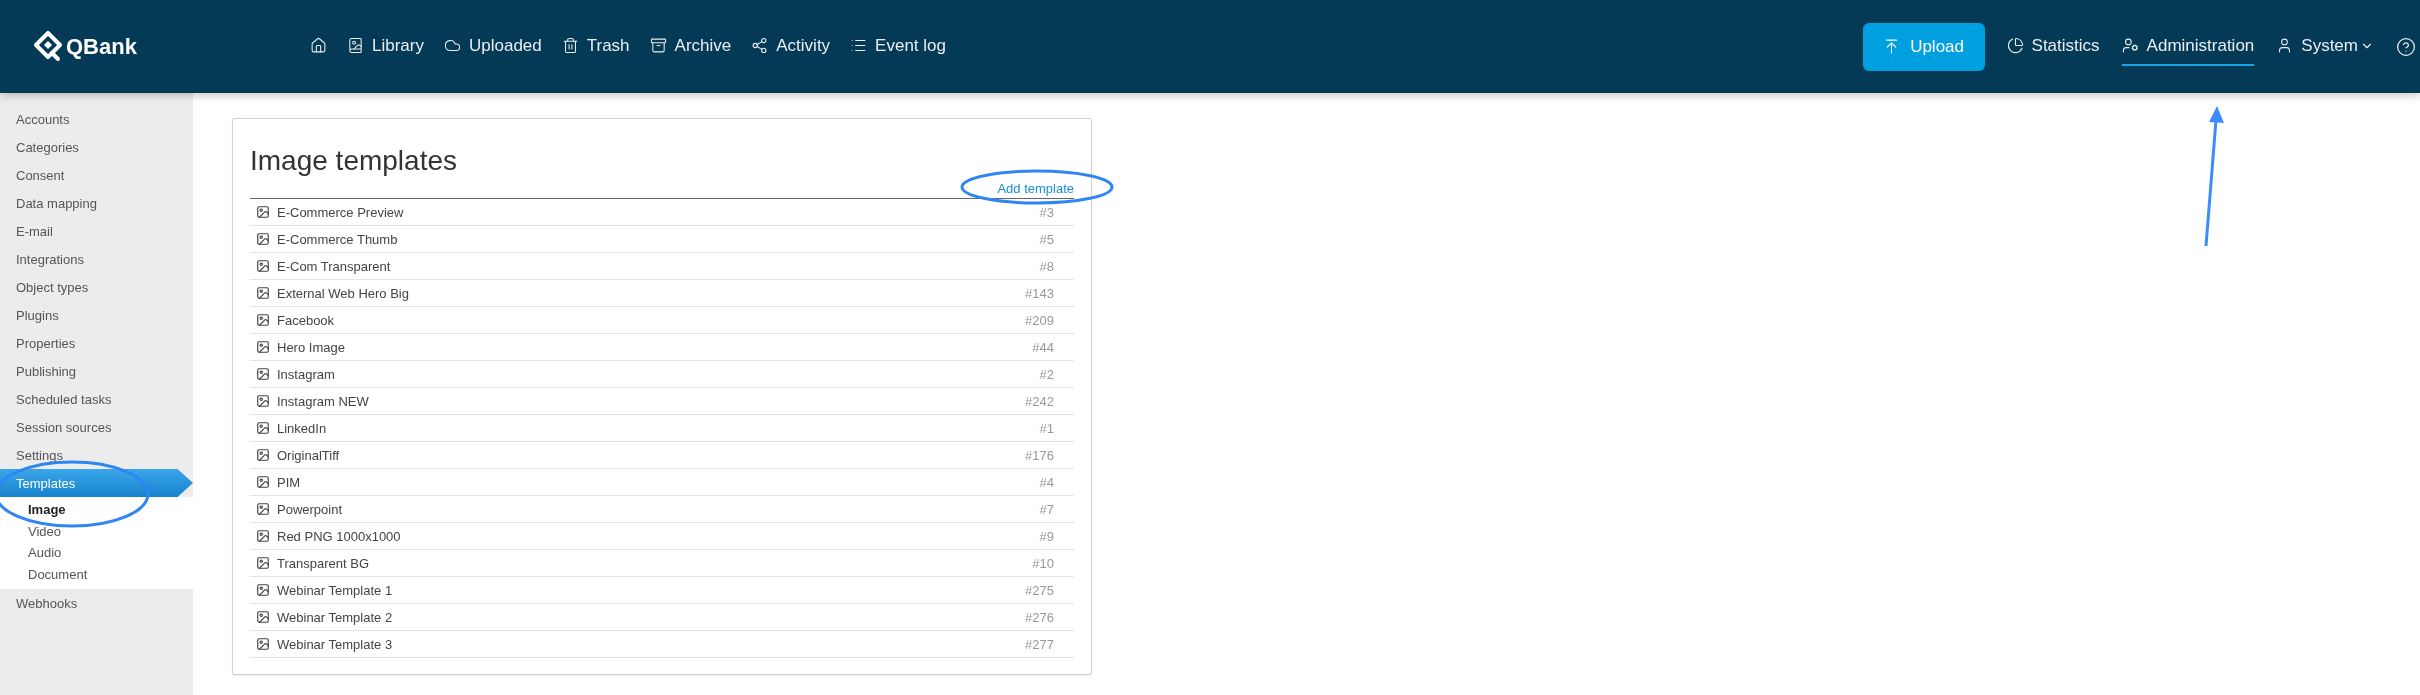 The width and height of the screenshot is (2420, 695). I want to click on archive-box-icon, so click(658, 45).